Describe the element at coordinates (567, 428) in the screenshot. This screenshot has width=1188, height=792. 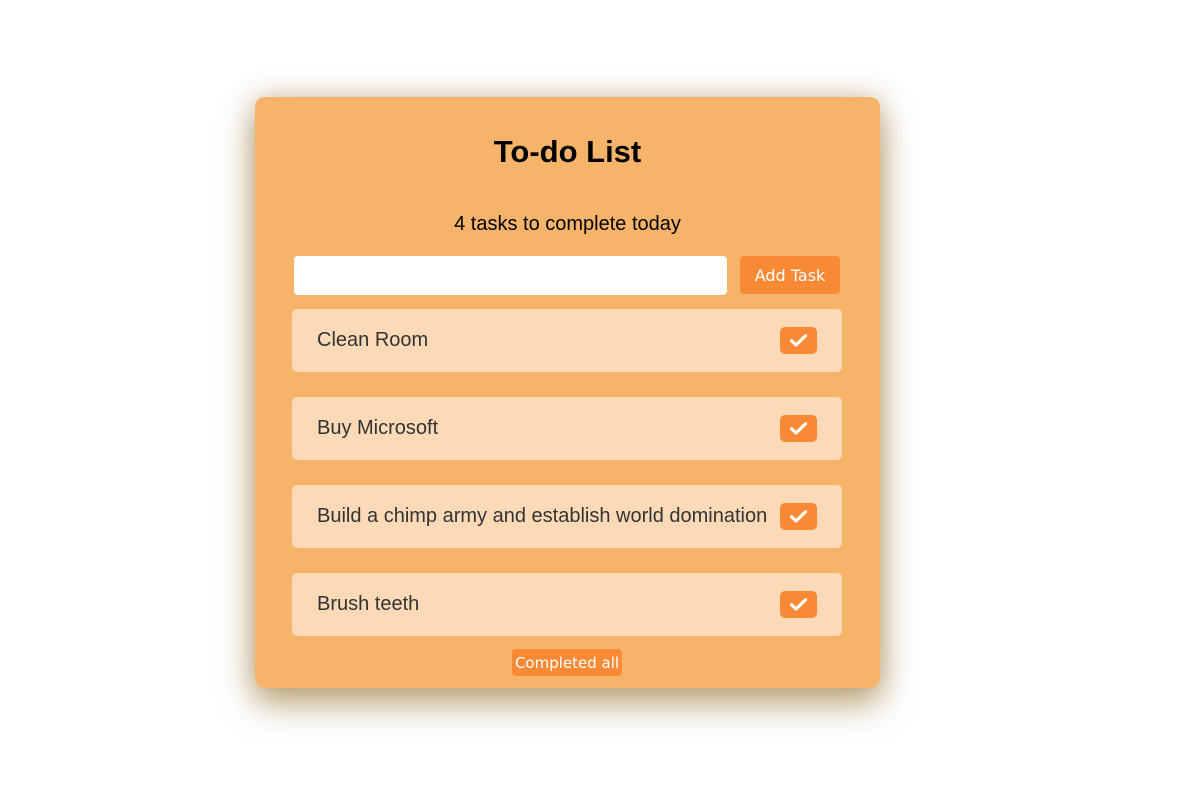
I see `task-item: Buy Microsoft` at that location.